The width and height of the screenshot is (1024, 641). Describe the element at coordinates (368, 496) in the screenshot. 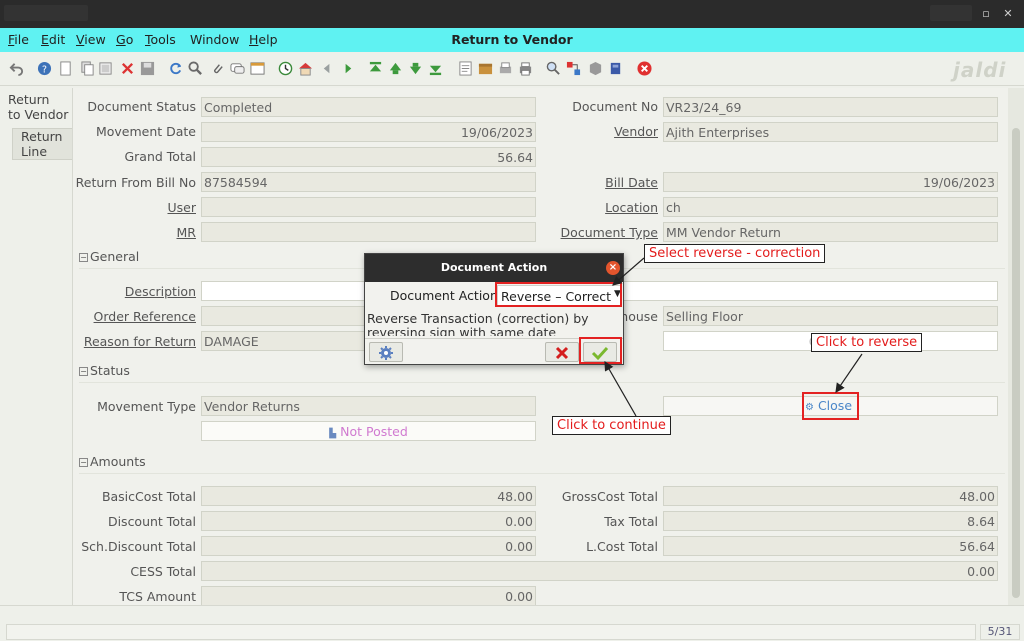

I see `basic-cost-total-field: 48.00` at that location.